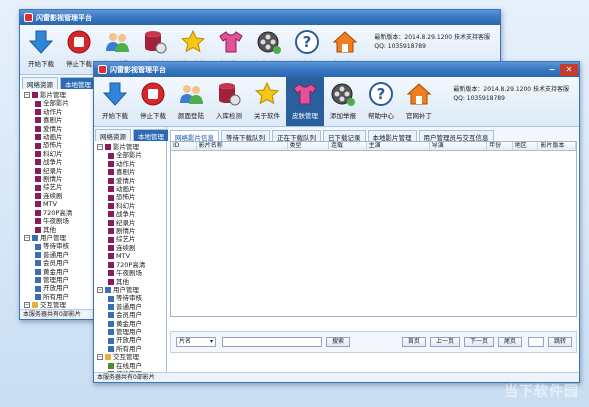  I want to click on front-titlebar: 闪雷影视管理平台 − ✕, so click(336, 69).